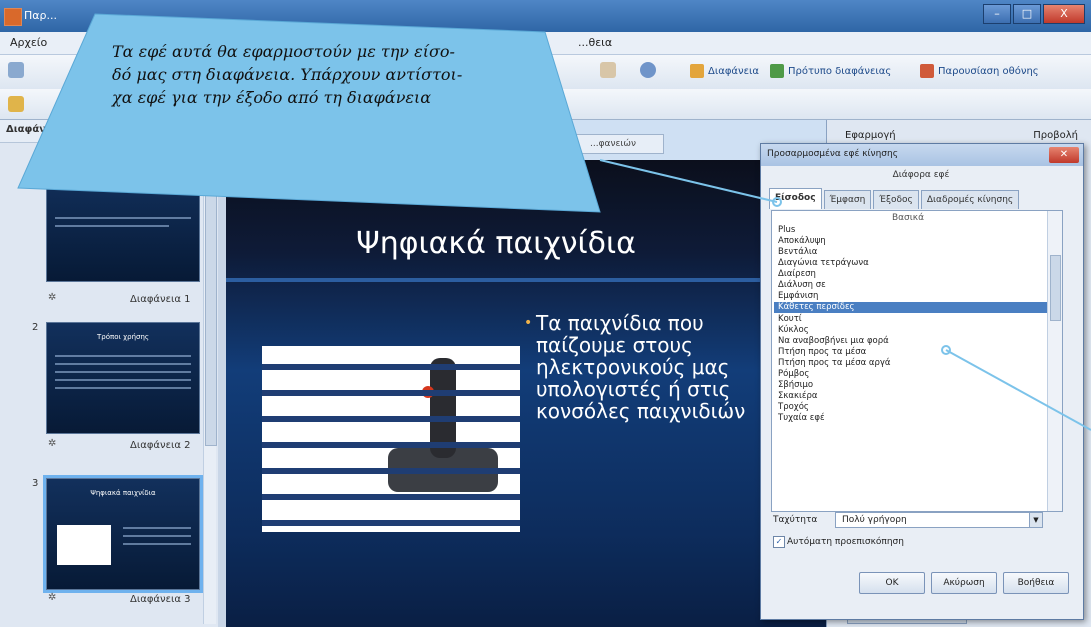  I want to click on effects-list-scrollbar, so click(1054, 361).